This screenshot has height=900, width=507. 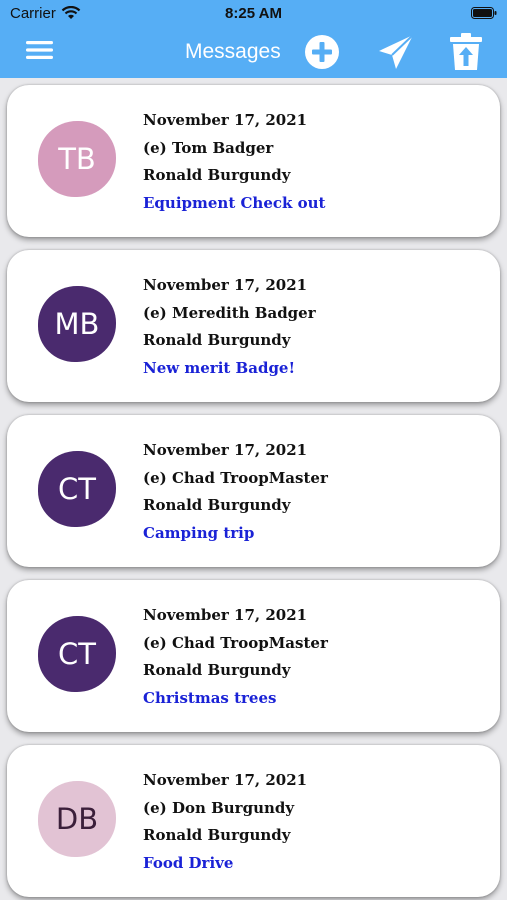 I want to click on page-title: Messages, so click(x=233, y=51).